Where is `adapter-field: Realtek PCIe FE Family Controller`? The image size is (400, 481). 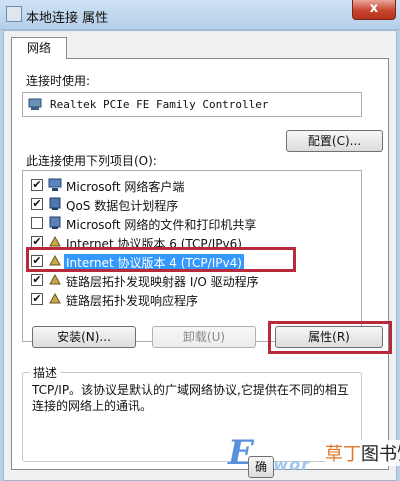 adapter-field: Realtek PCIe FE Family Controller is located at coordinates (192, 104).